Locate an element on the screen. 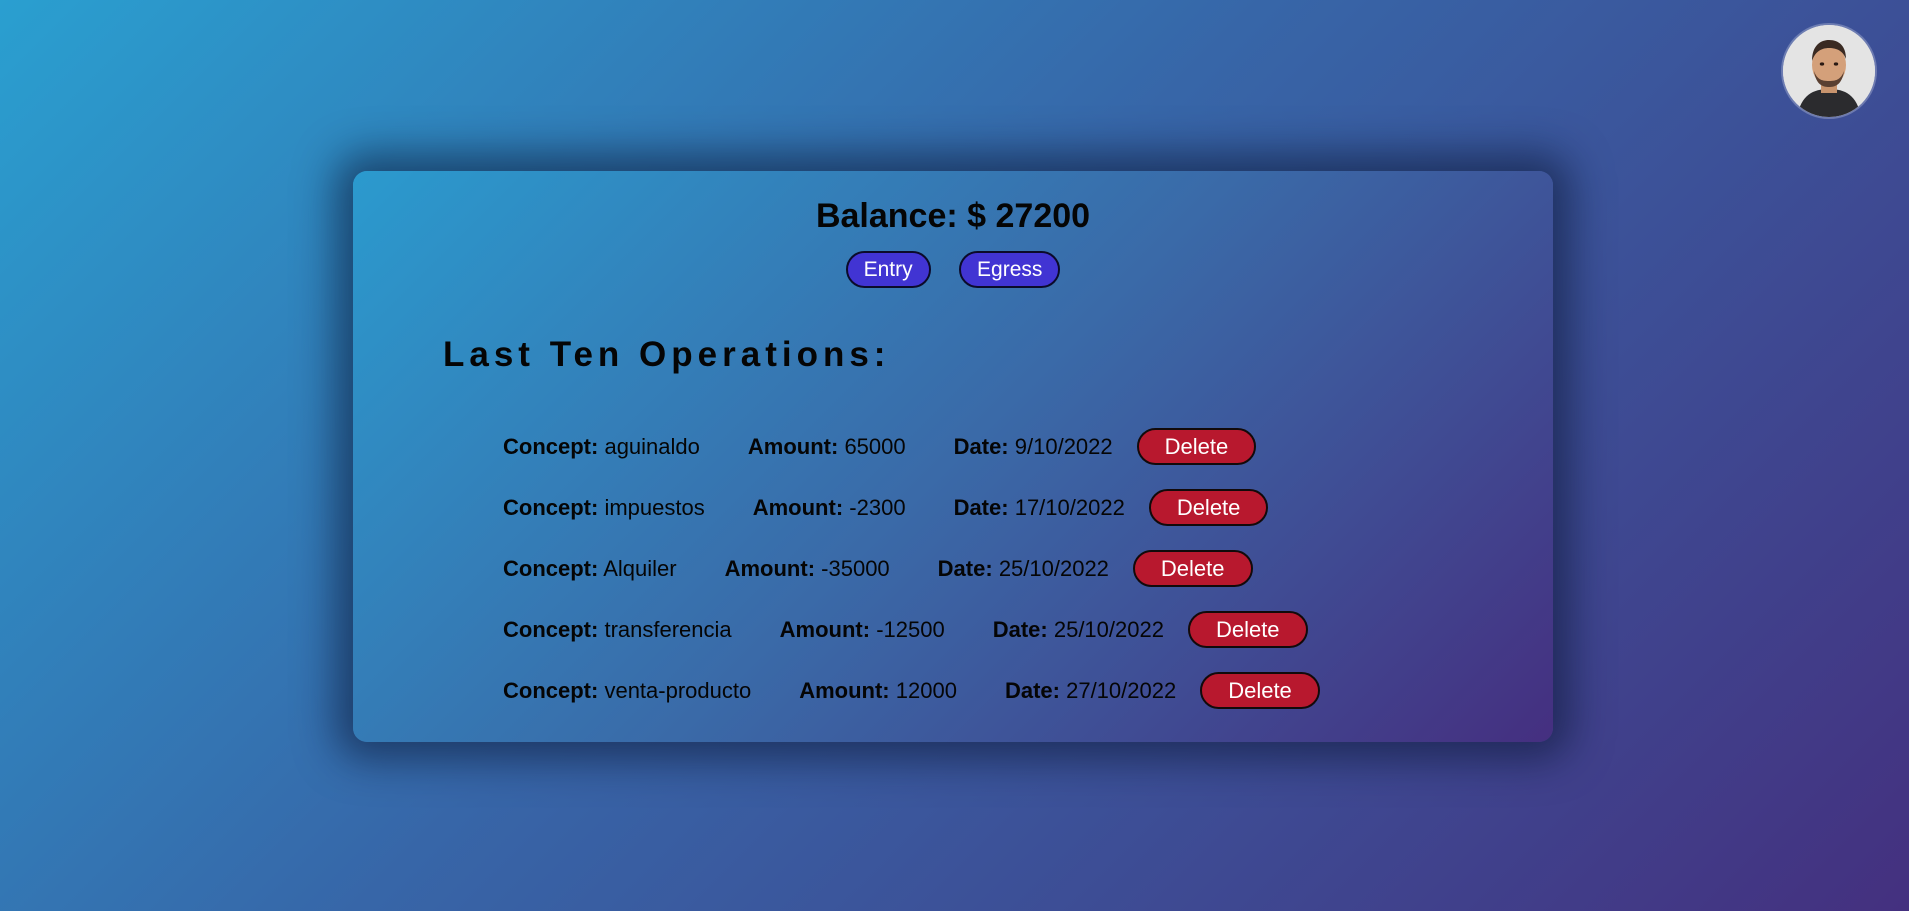 Image resolution: width=1909 pixels, height=911 pixels. concept-field: Concept: Alquiler is located at coordinates (590, 569).